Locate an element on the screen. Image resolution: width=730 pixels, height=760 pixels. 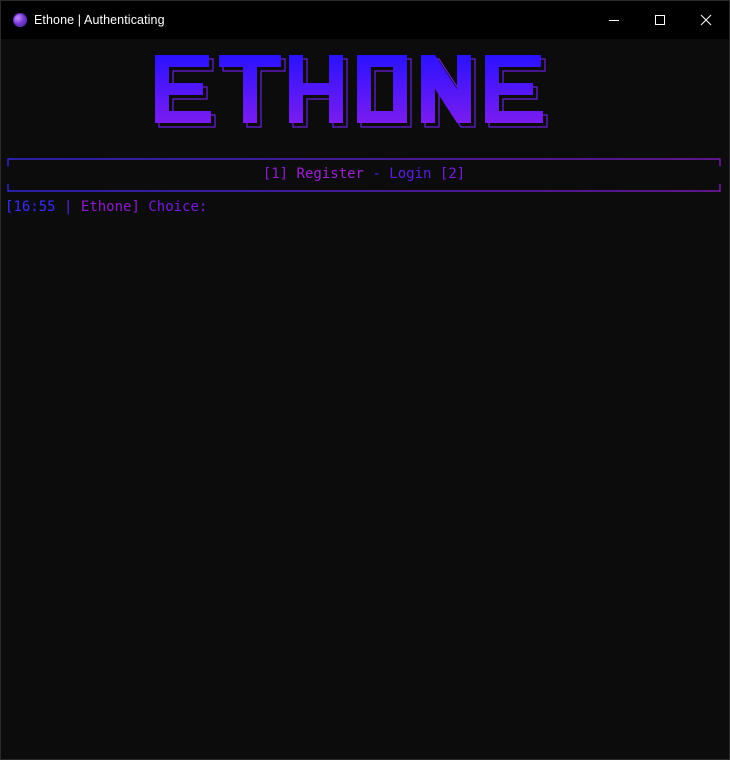
menu-box: [1] Register - Login [2] is located at coordinates (364, 175).